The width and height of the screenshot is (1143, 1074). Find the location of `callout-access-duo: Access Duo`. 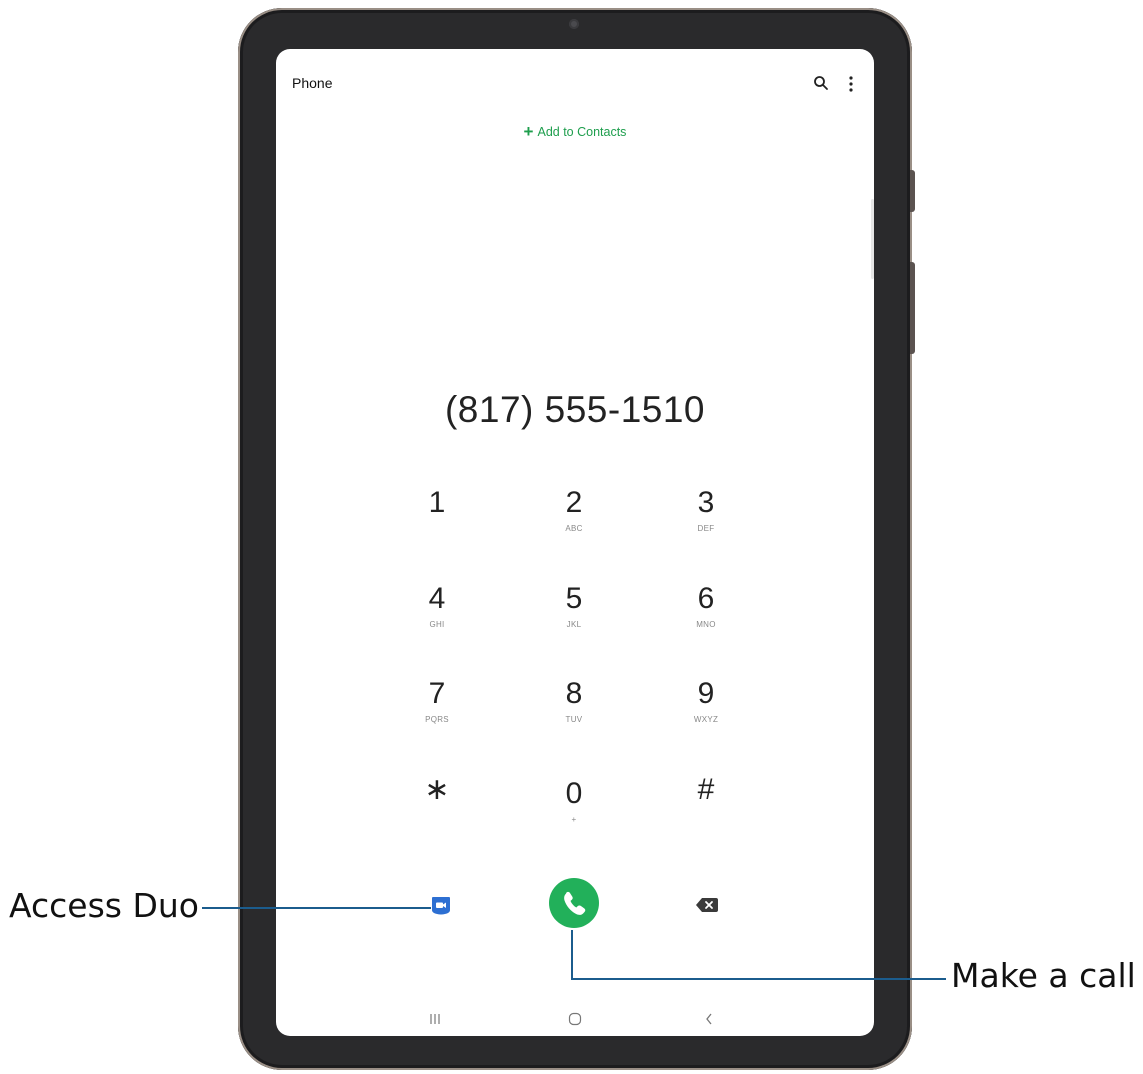

callout-access-duo: Access Duo is located at coordinates (104, 905).